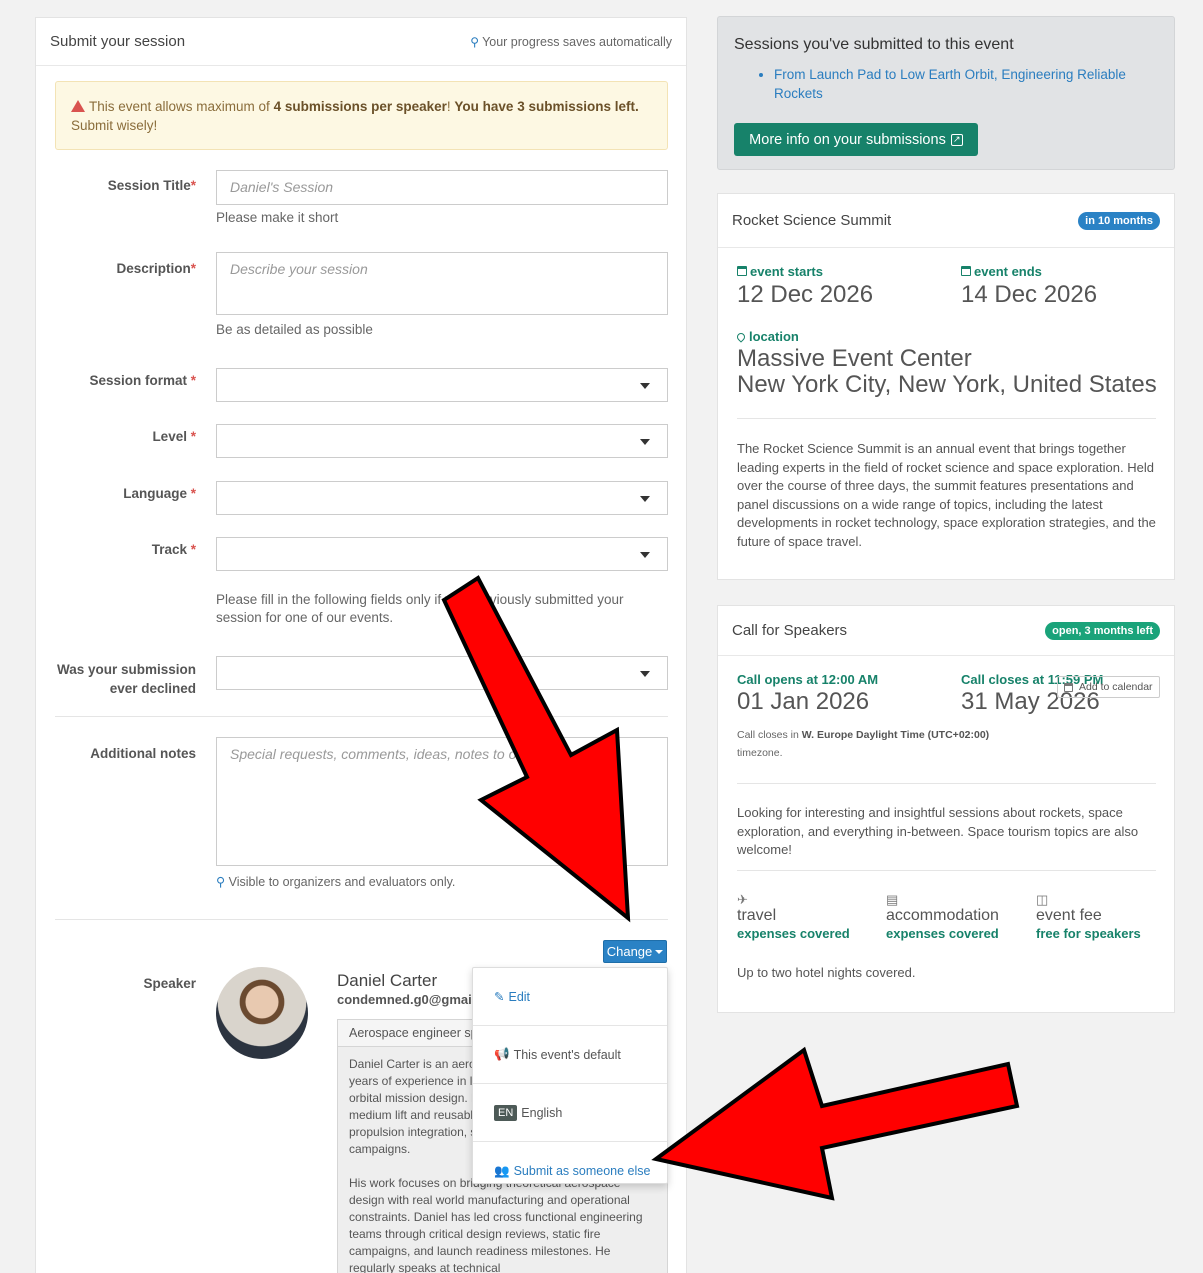  What do you see at coordinates (499, 997) in the screenshot?
I see `pencil-icon: ✎` at bounding box center [499, 997].